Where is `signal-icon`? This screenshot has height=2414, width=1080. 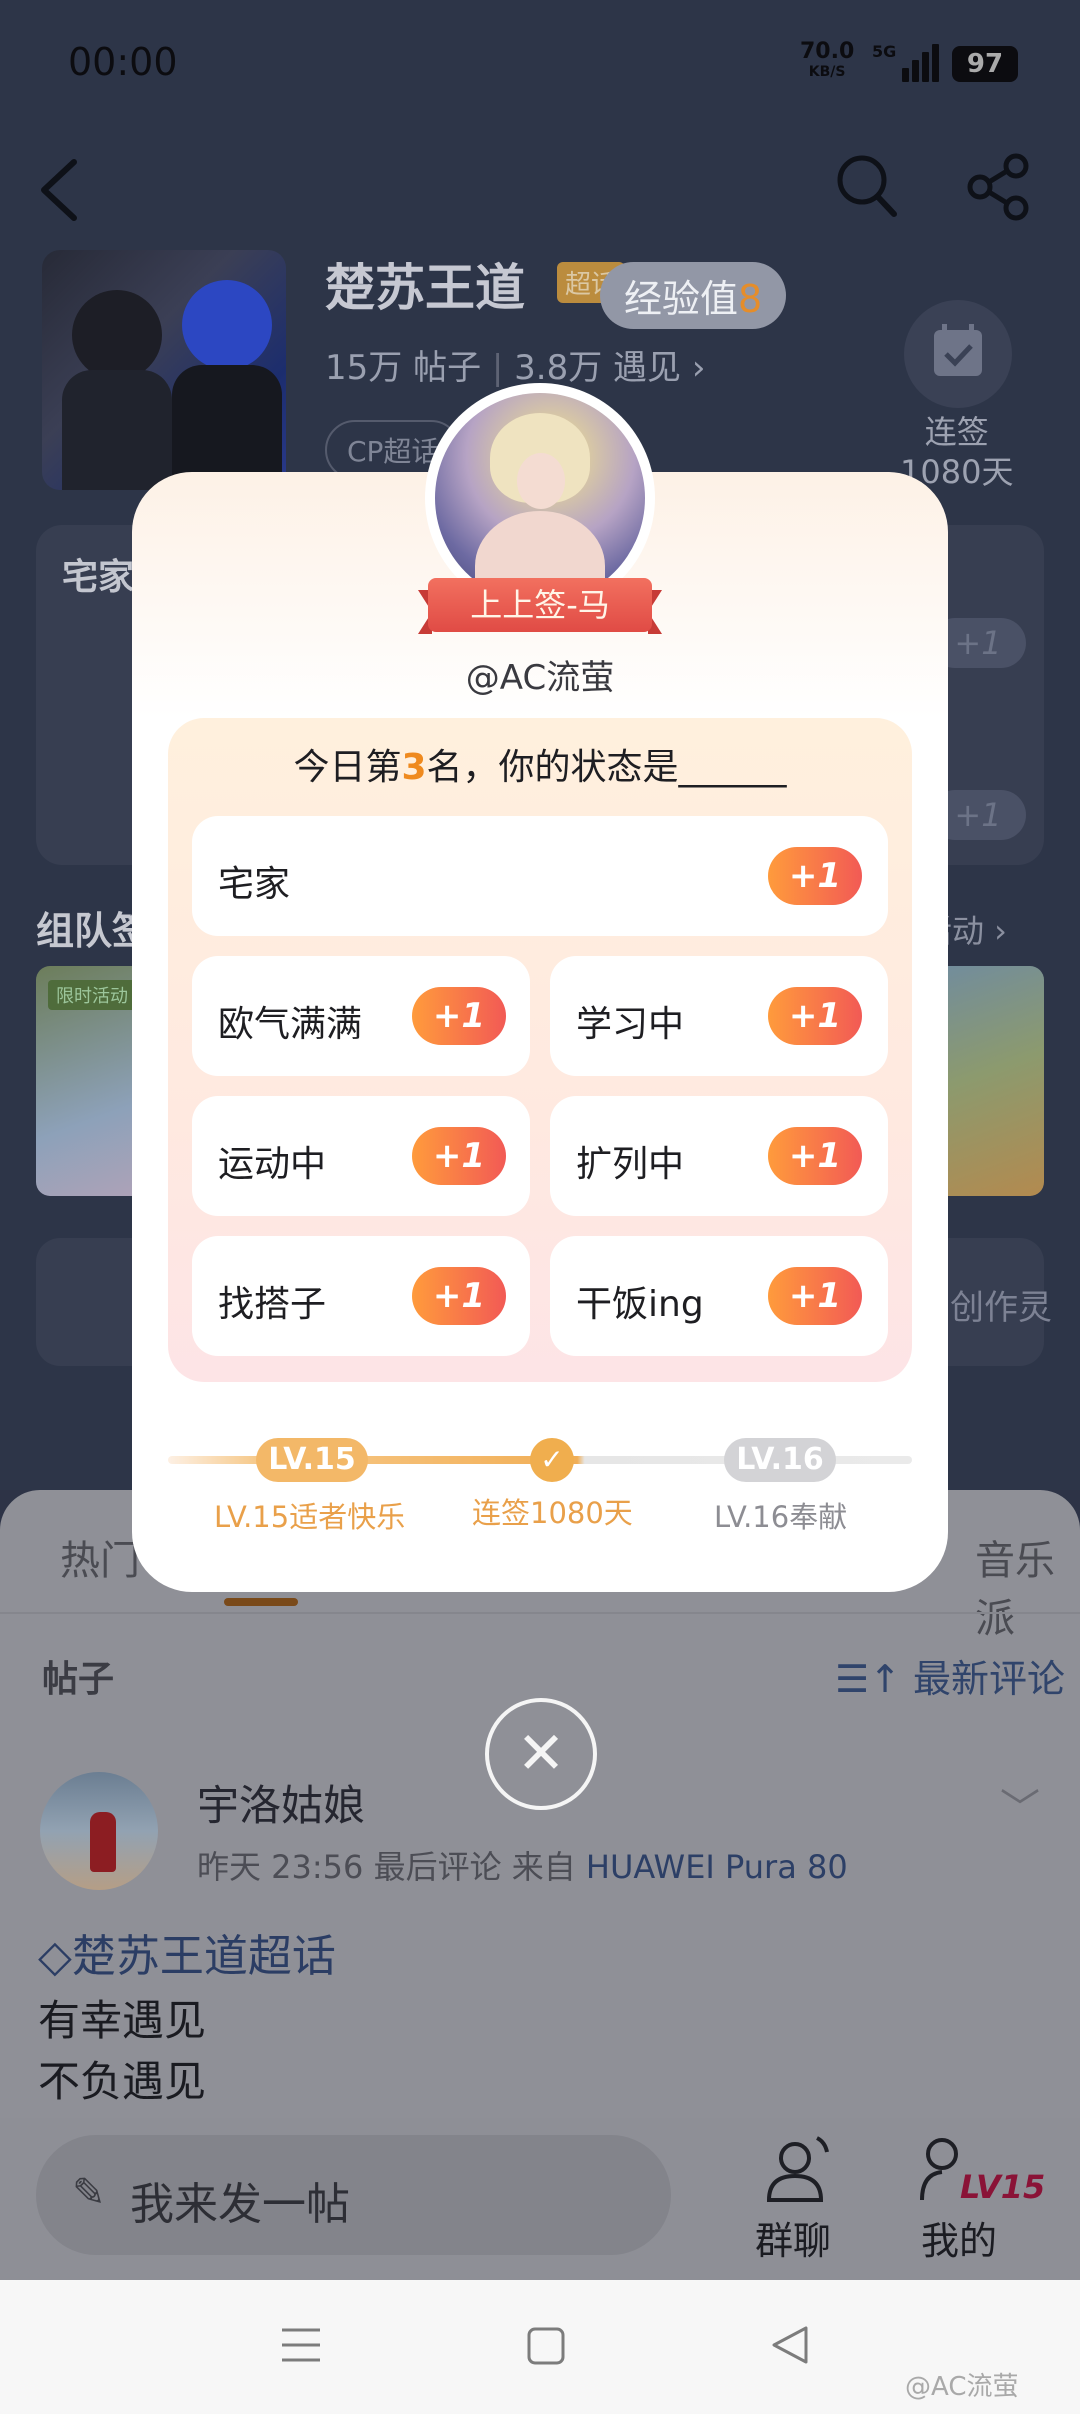 signal-icon is located at coordinates (920, 63).